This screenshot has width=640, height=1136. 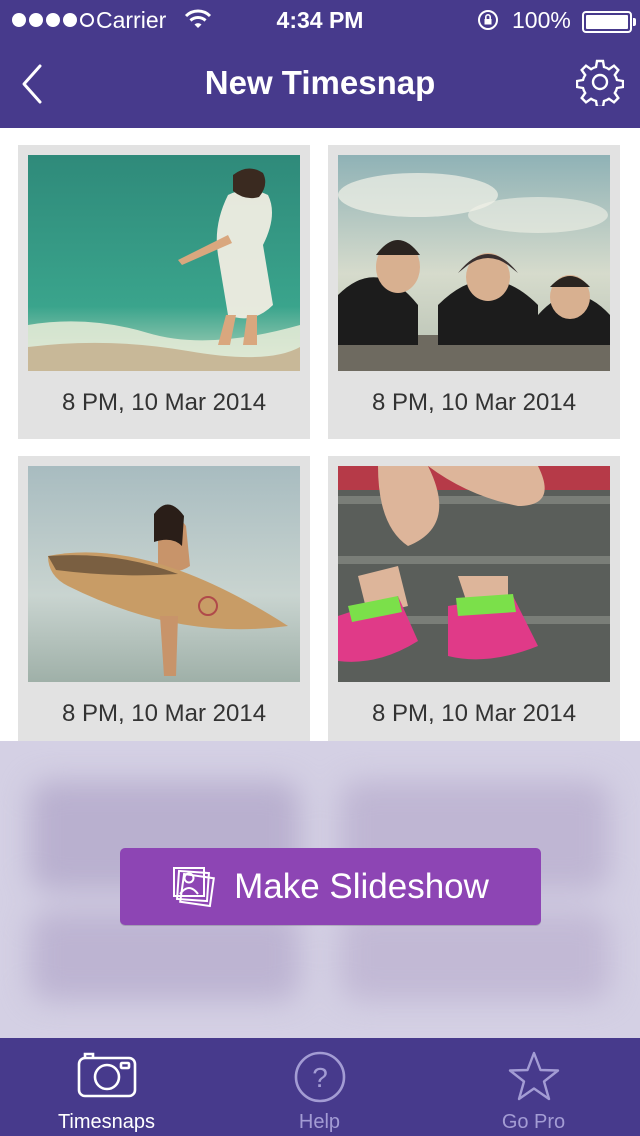 I want to click on slideshow-photos-icon, so click(x=194, y=886).